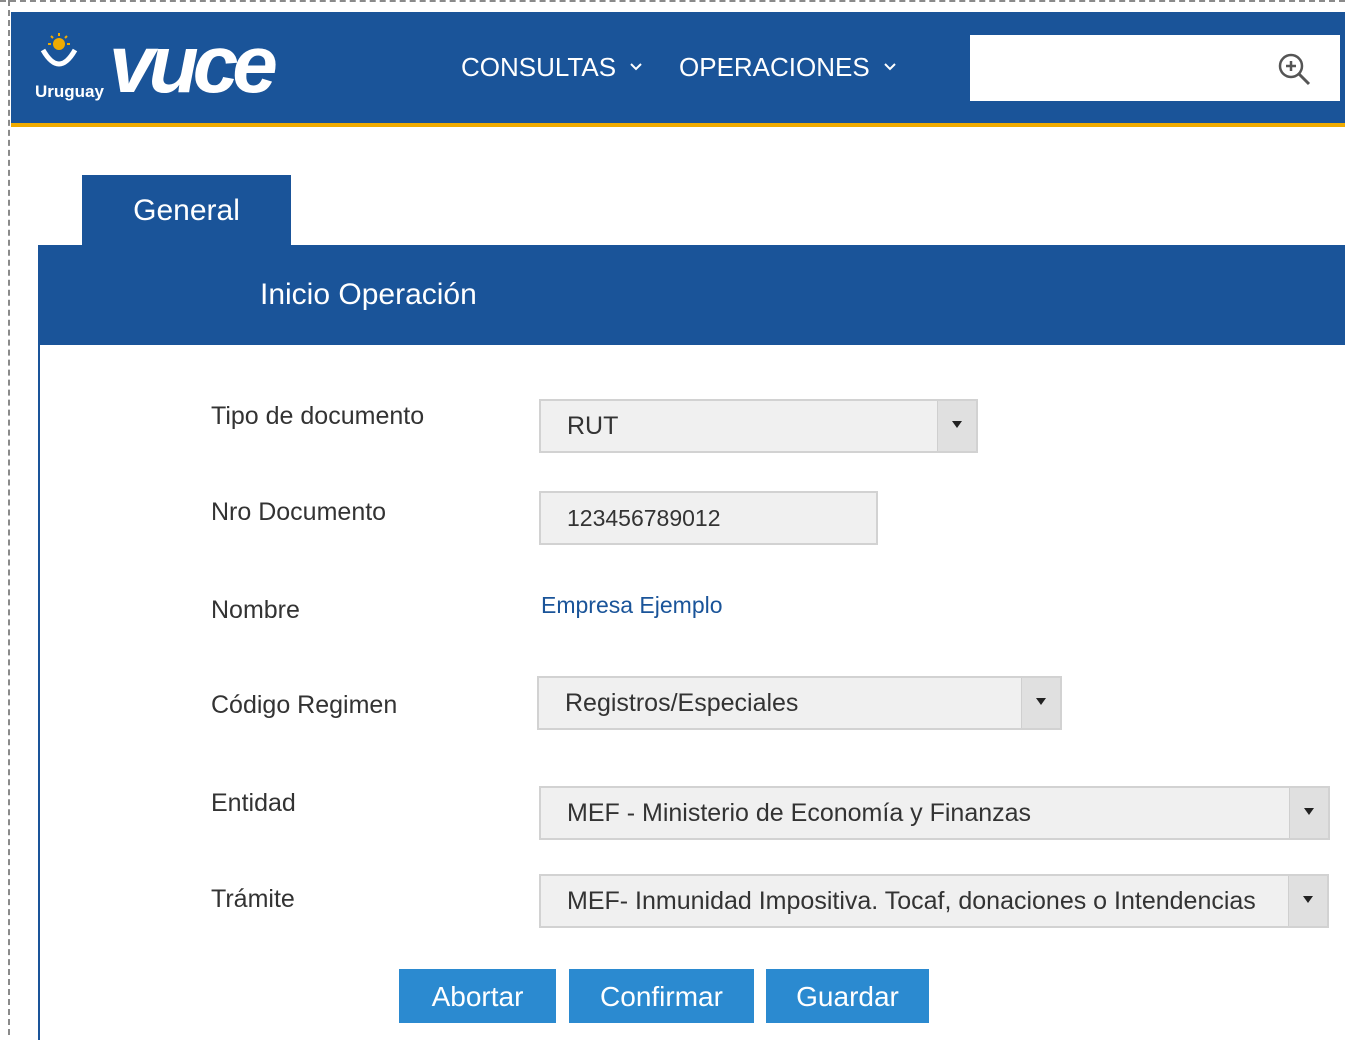 The width and height of the screenshot is (1345, 1040). Describe the element at coordinates (253, 803) in the screenshot. I see `entidad-label: Entidad` at that location.